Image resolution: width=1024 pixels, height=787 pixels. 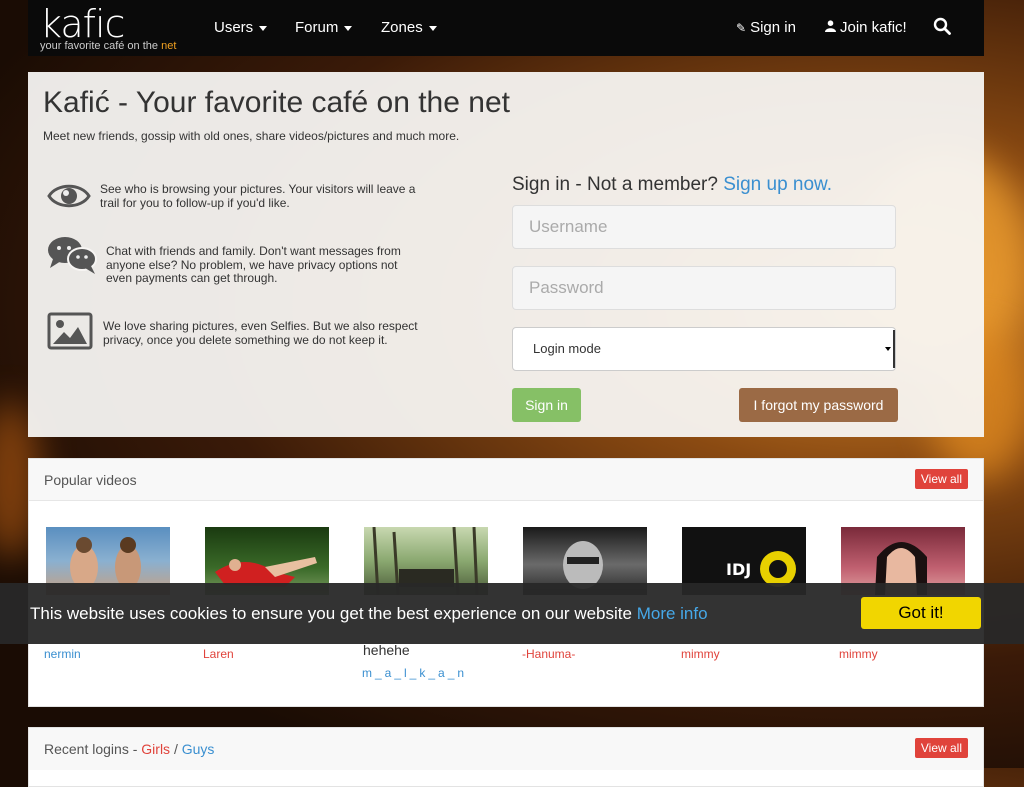 What do you see at coordinates (888, 349) in the screenshot?
I see `select-arrow-icon` at bounding box center [888, 349].